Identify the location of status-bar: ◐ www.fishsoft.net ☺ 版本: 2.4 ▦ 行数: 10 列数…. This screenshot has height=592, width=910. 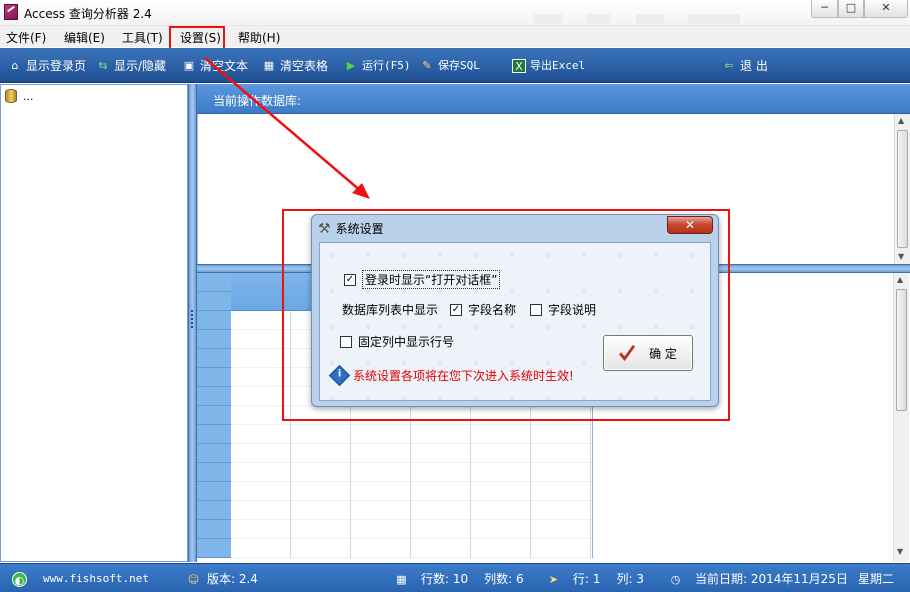
(455, 577).